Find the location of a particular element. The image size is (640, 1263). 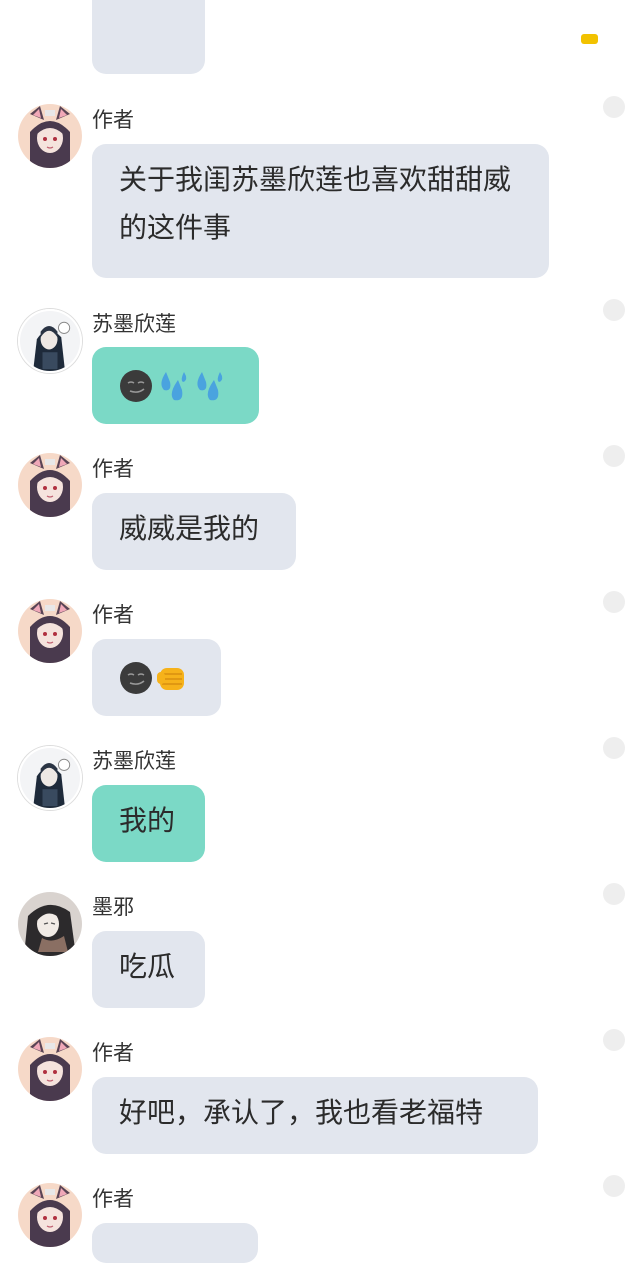

previous-message-bubble is located at coordinates (148, 37).